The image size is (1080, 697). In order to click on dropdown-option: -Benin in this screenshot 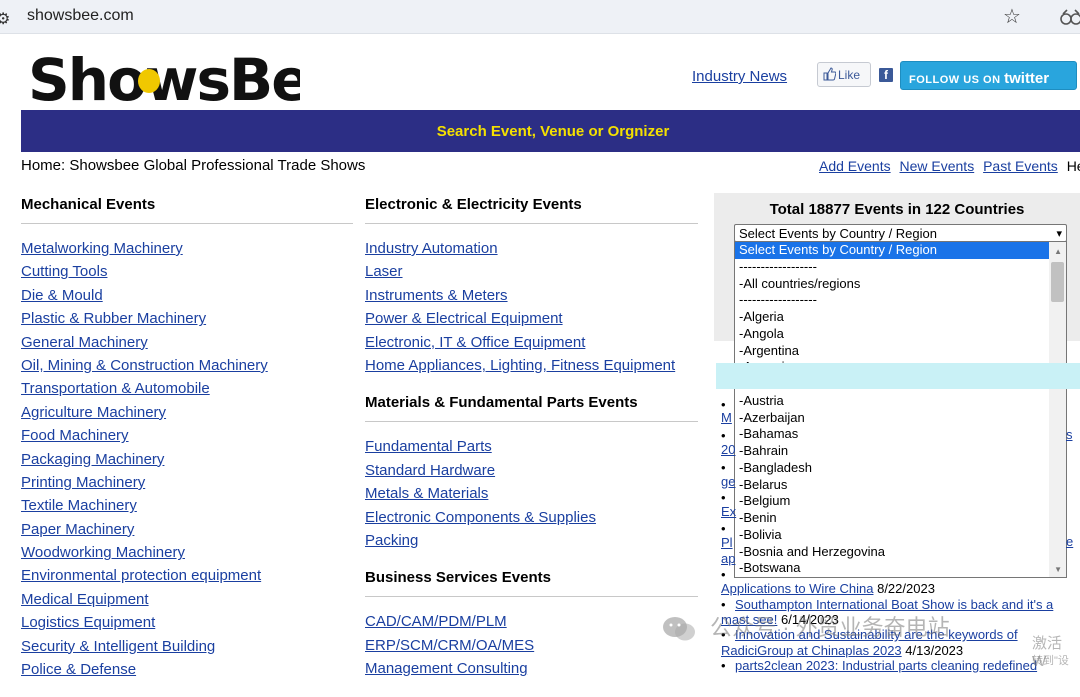, I will do `click(900, 518)`.